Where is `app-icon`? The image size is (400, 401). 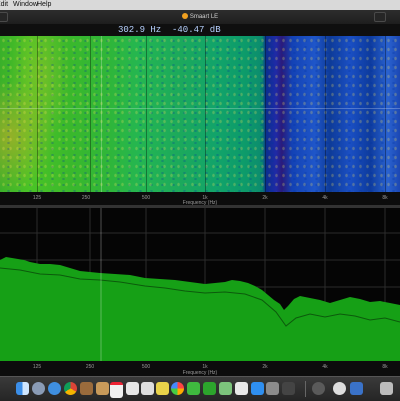
app-icon is located at coordinates (184, 16).